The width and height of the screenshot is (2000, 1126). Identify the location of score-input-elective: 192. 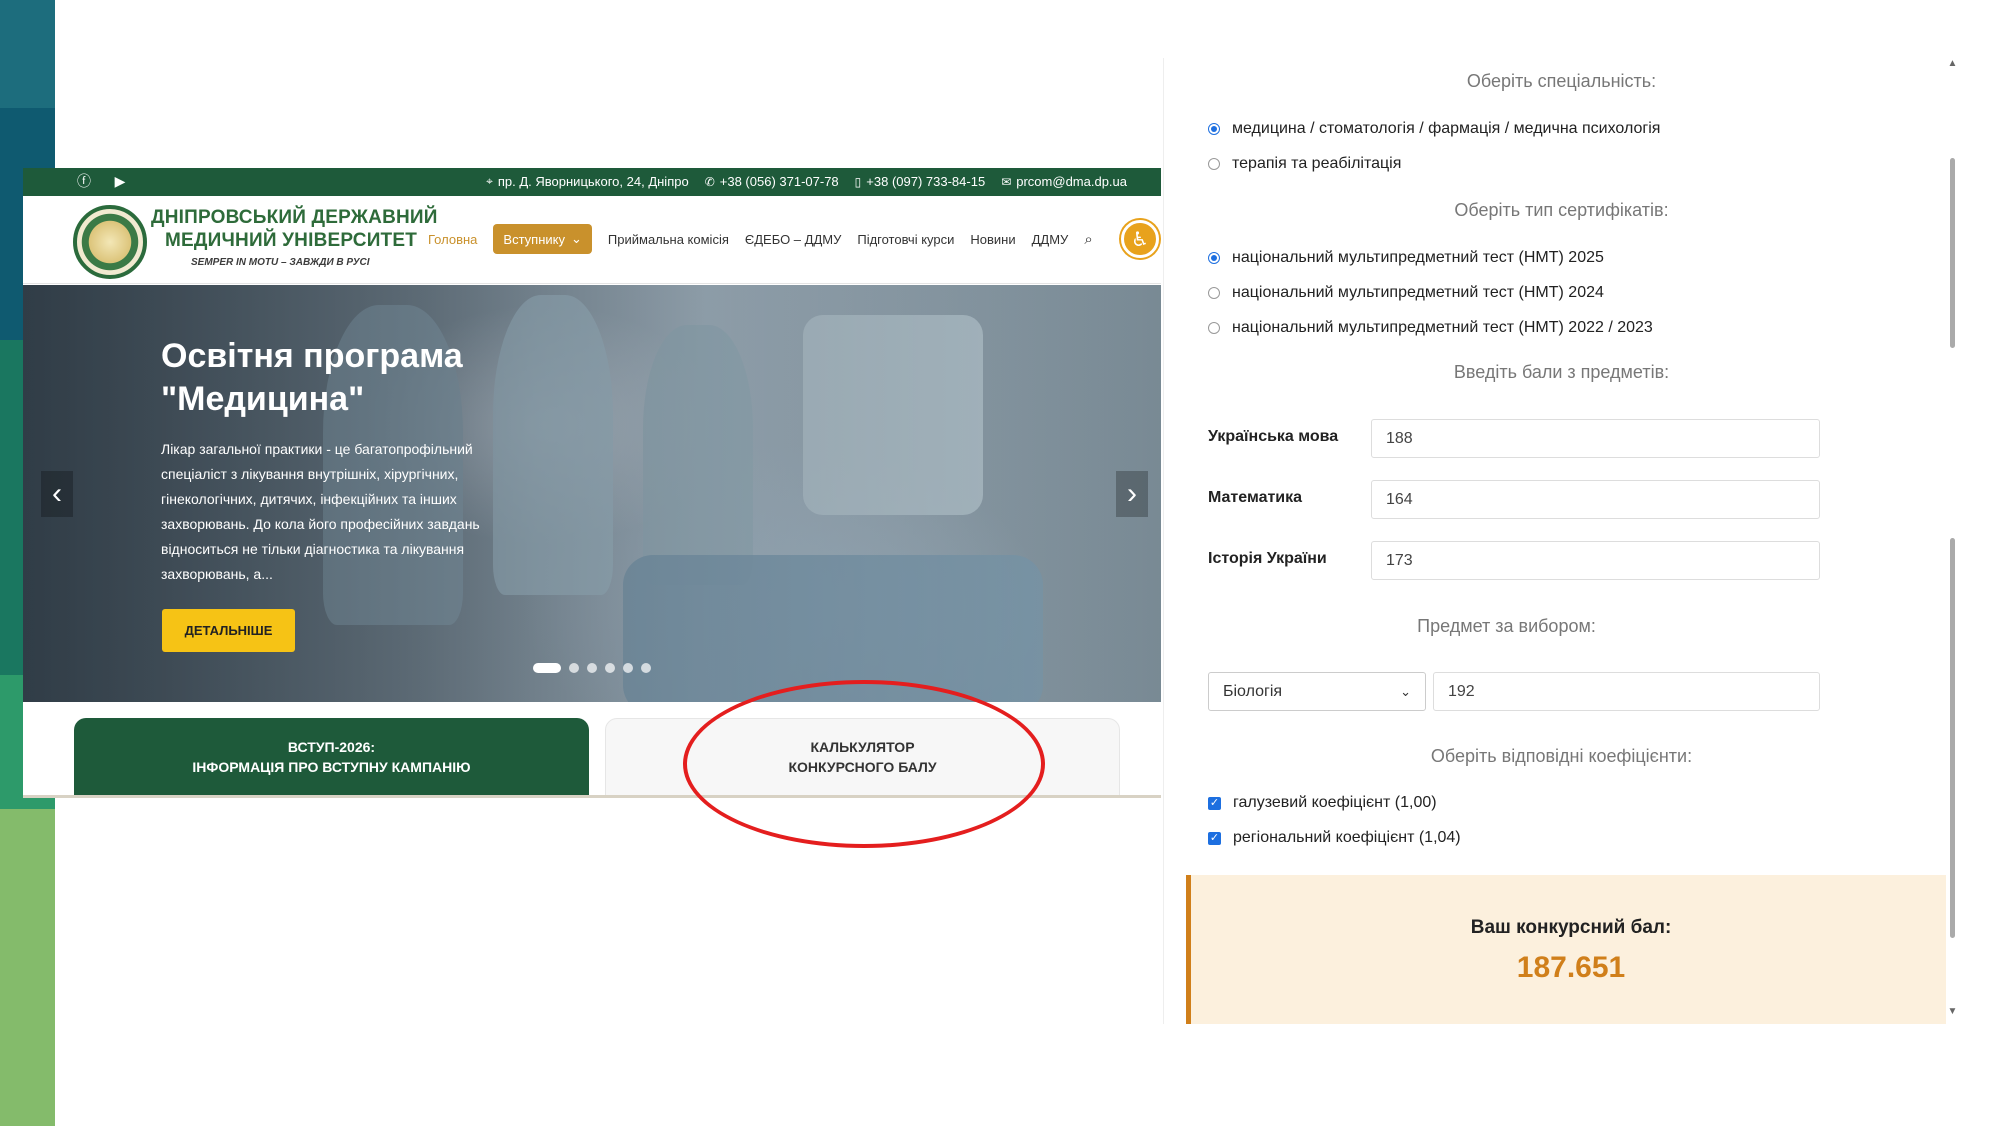
(1626, 691).